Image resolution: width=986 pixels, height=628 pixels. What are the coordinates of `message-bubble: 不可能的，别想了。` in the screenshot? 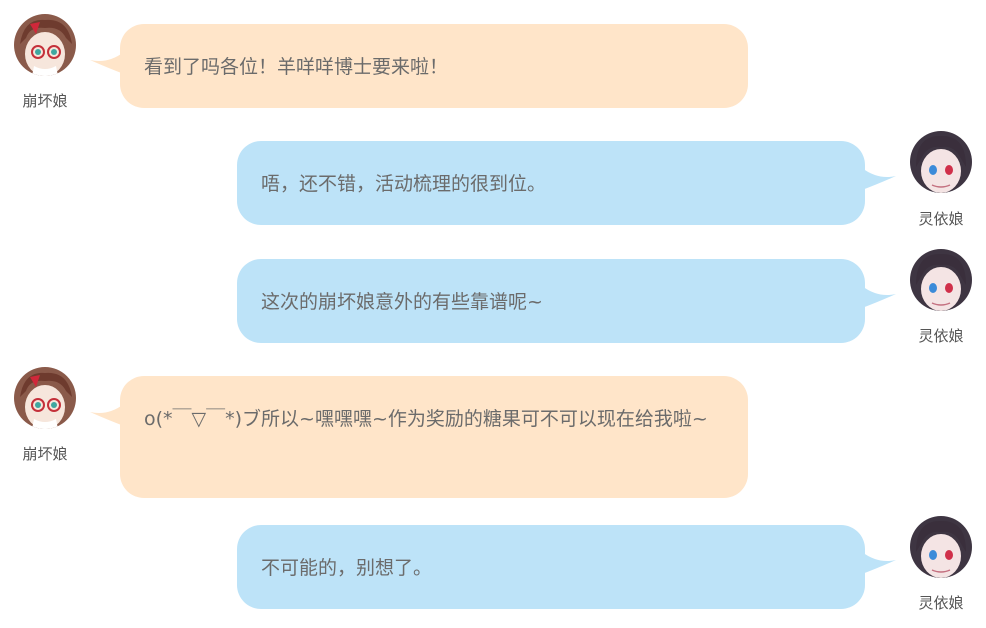 It's located at (551, 567).